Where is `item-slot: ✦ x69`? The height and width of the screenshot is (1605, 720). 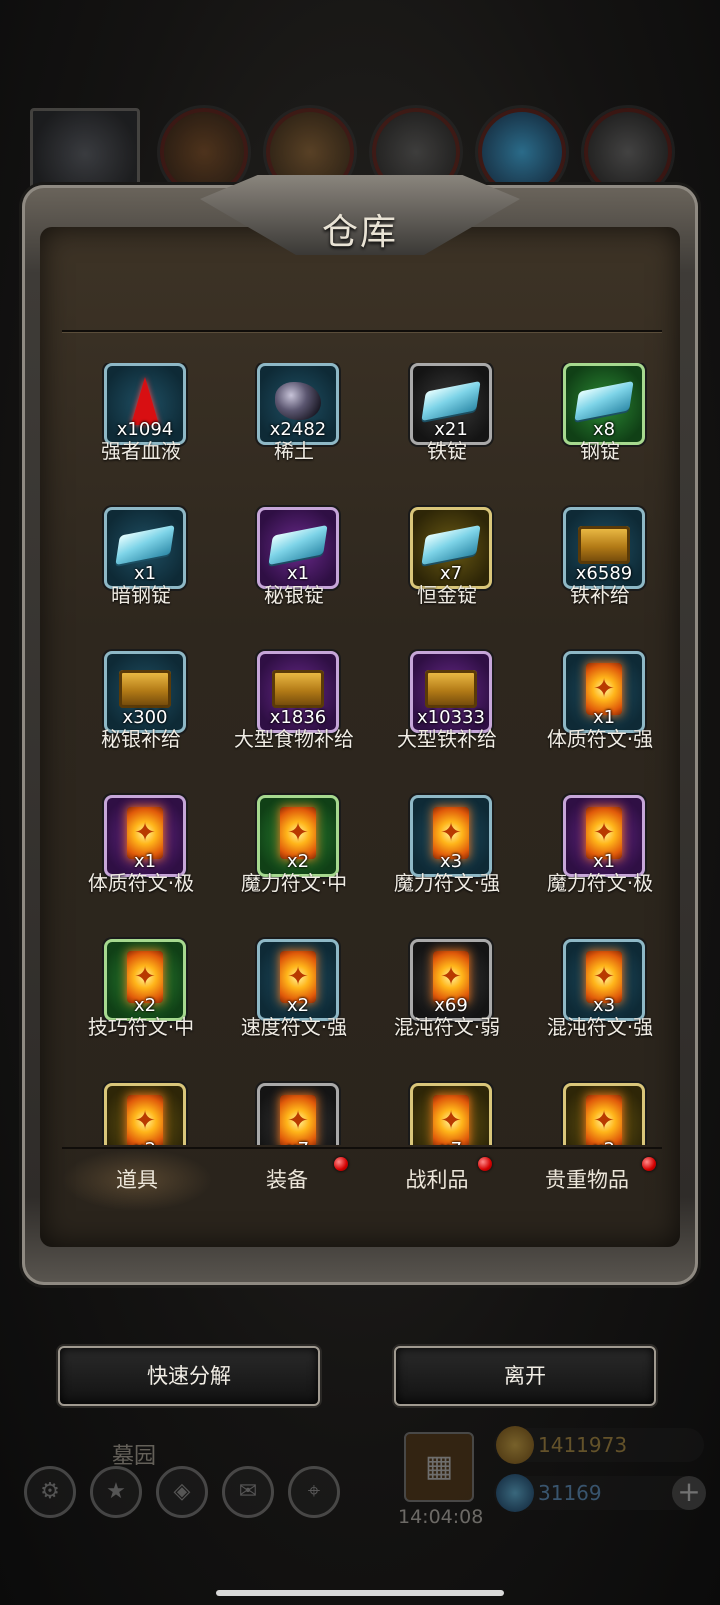
item-slot: ✦ x69 is located at coordinates (451, 980).